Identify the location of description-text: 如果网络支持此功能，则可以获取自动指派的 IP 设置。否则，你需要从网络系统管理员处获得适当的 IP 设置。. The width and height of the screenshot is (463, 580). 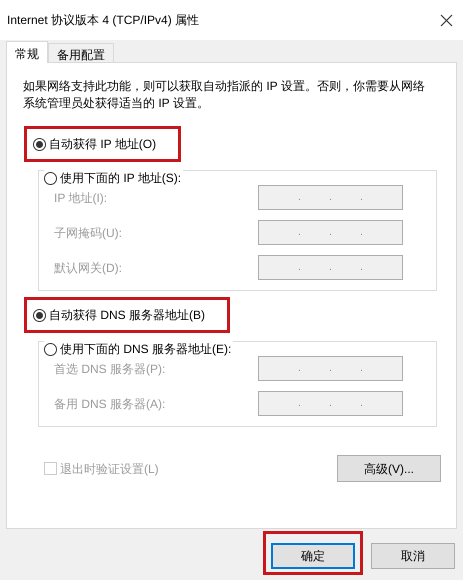
(224, 95).